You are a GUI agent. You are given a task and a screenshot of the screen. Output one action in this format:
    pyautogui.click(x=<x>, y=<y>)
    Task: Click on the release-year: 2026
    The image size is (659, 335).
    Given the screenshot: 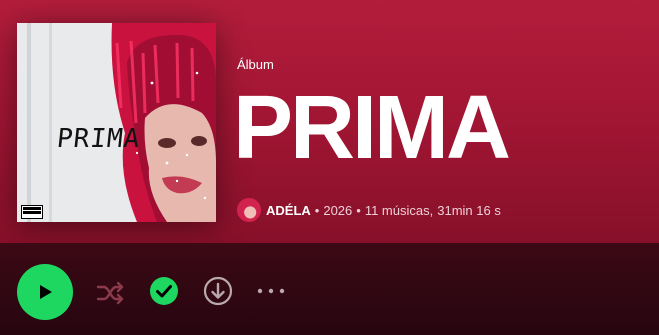 What is the action you would take?
    pyautogui.click(x=338, y=210)
    